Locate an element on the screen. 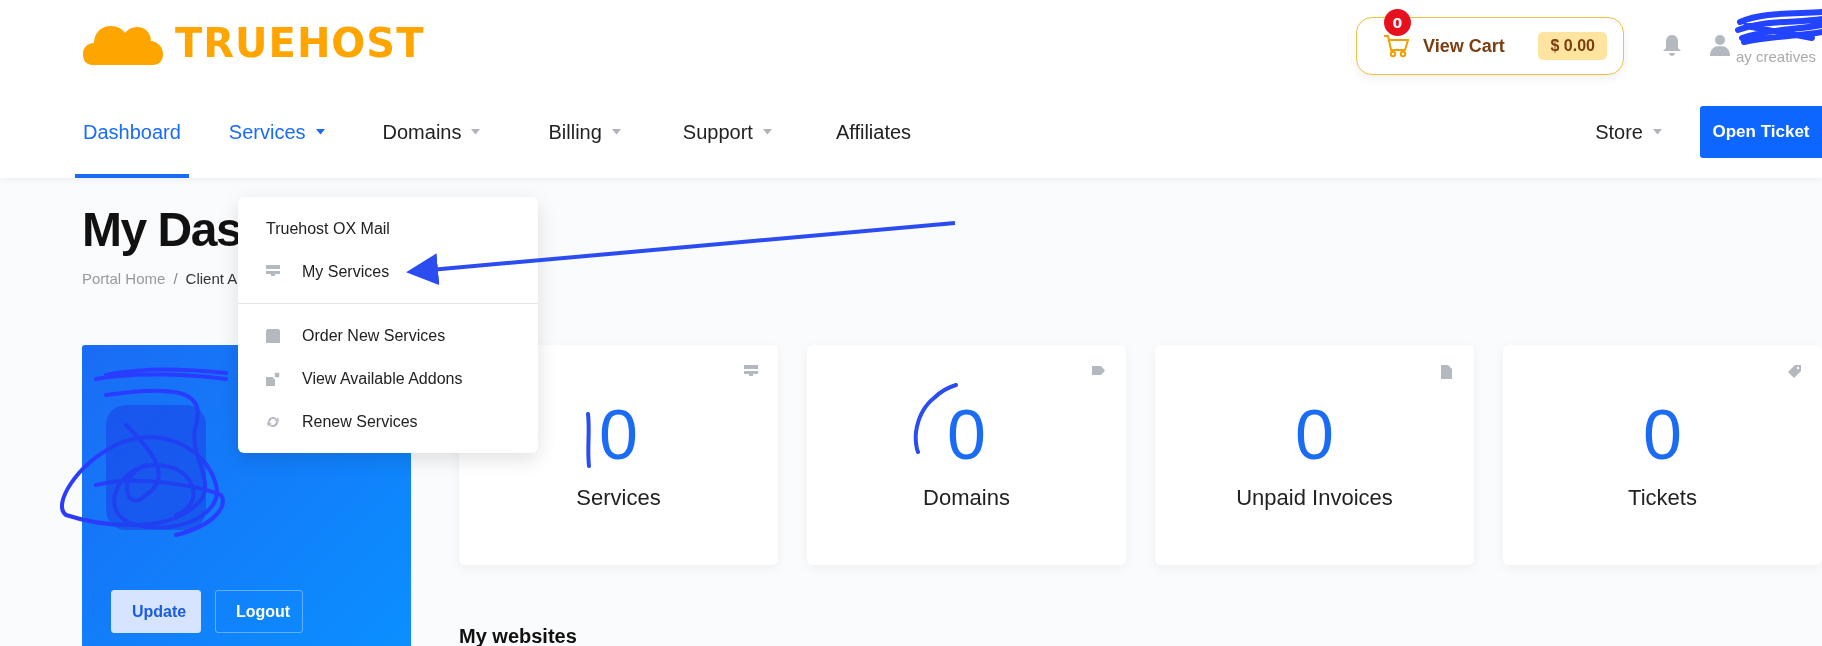 This screenshot has height=646, width=1822. cart-total: $ 0.00 is located at coordinates (1572, 46).